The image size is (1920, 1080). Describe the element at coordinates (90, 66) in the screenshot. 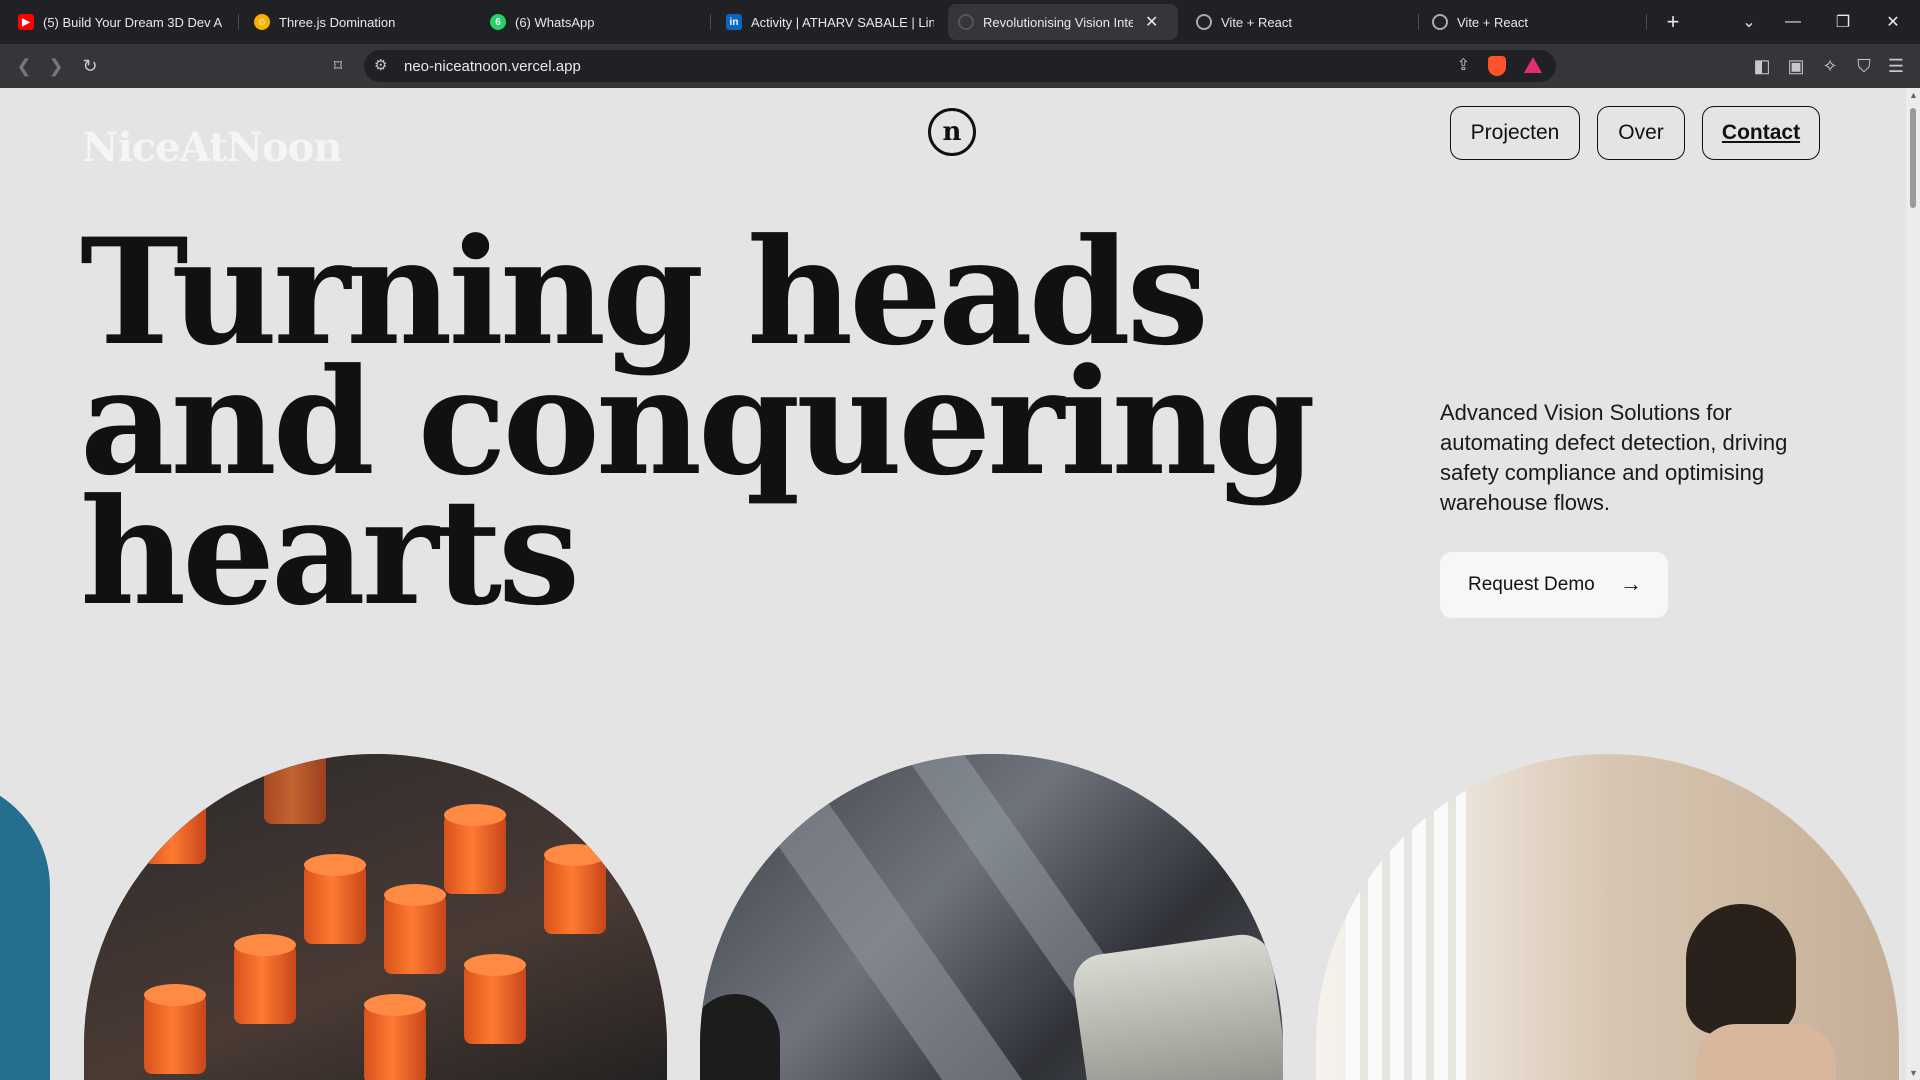

I see `reload-icon: ↻` at that location.